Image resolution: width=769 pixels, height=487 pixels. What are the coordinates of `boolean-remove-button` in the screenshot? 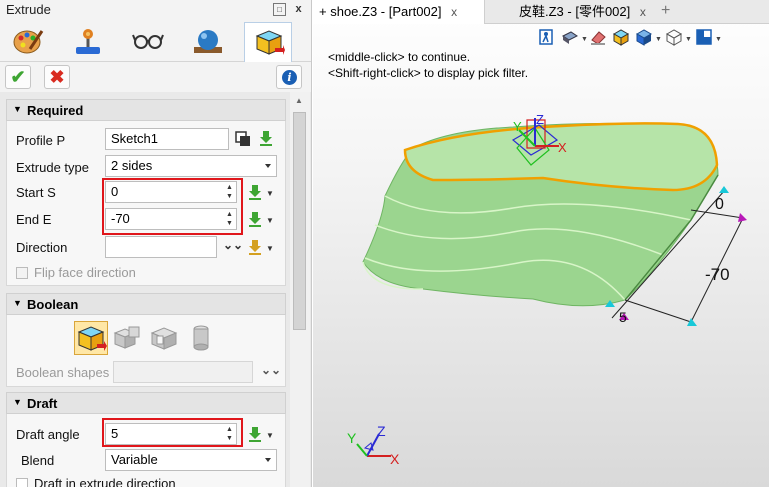 It's located at (165, 338).